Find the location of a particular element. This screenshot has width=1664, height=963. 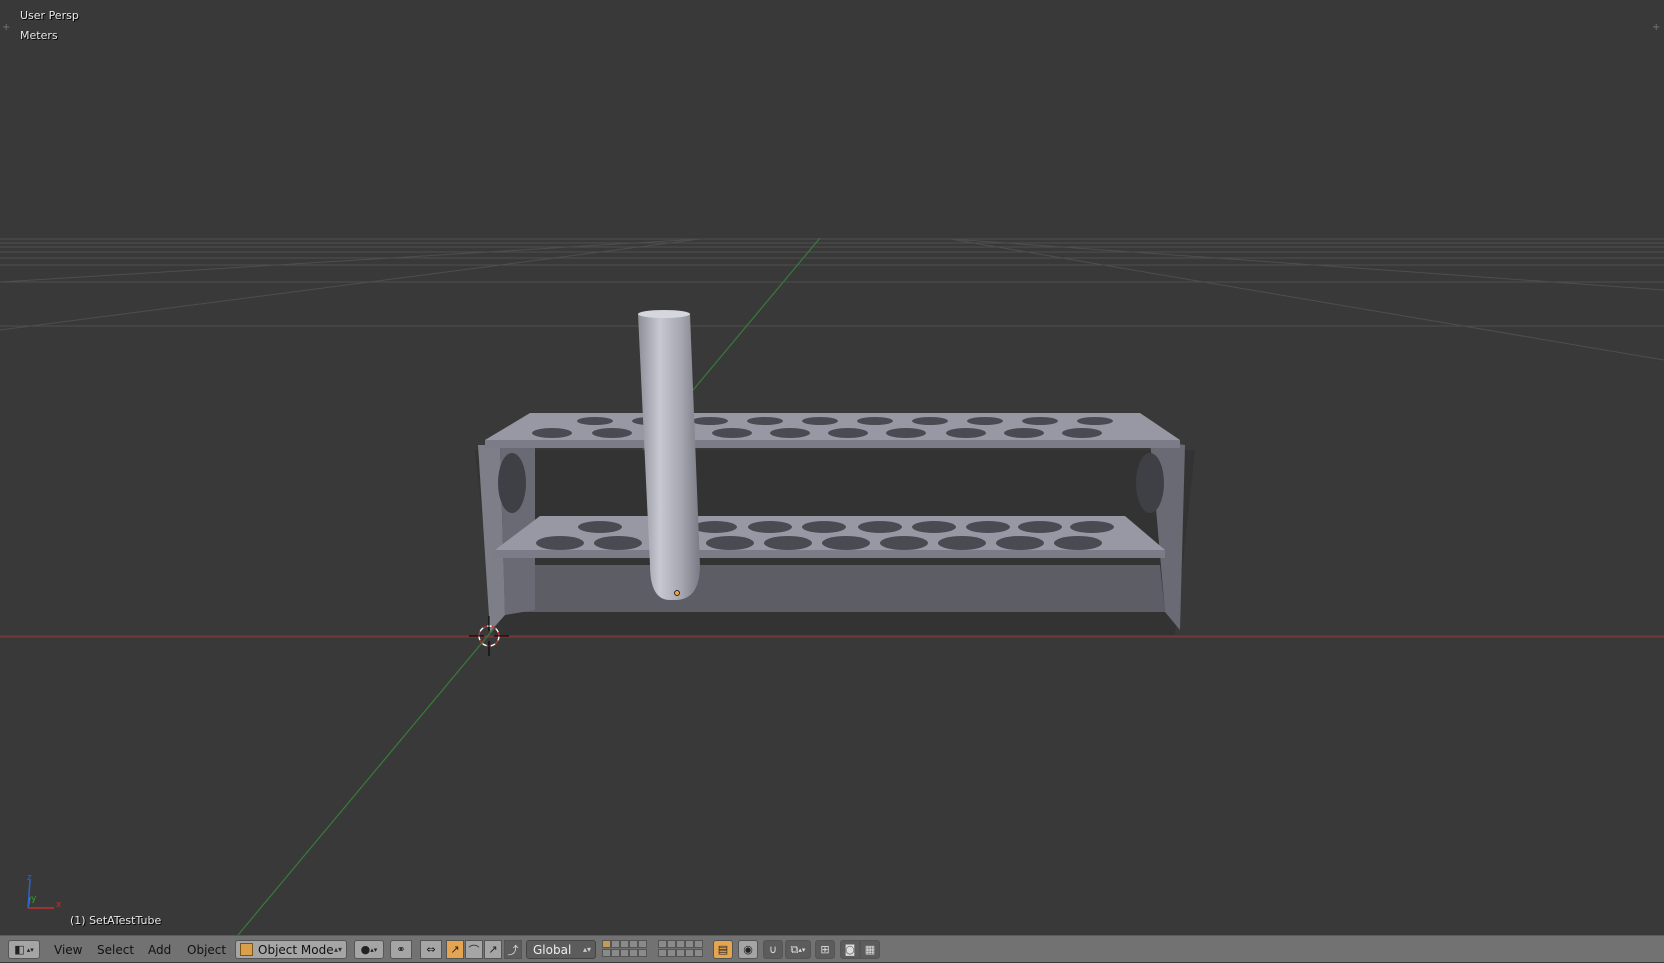

rotate-manipulator-button: ⌒ is located at coordinates (474, 949).